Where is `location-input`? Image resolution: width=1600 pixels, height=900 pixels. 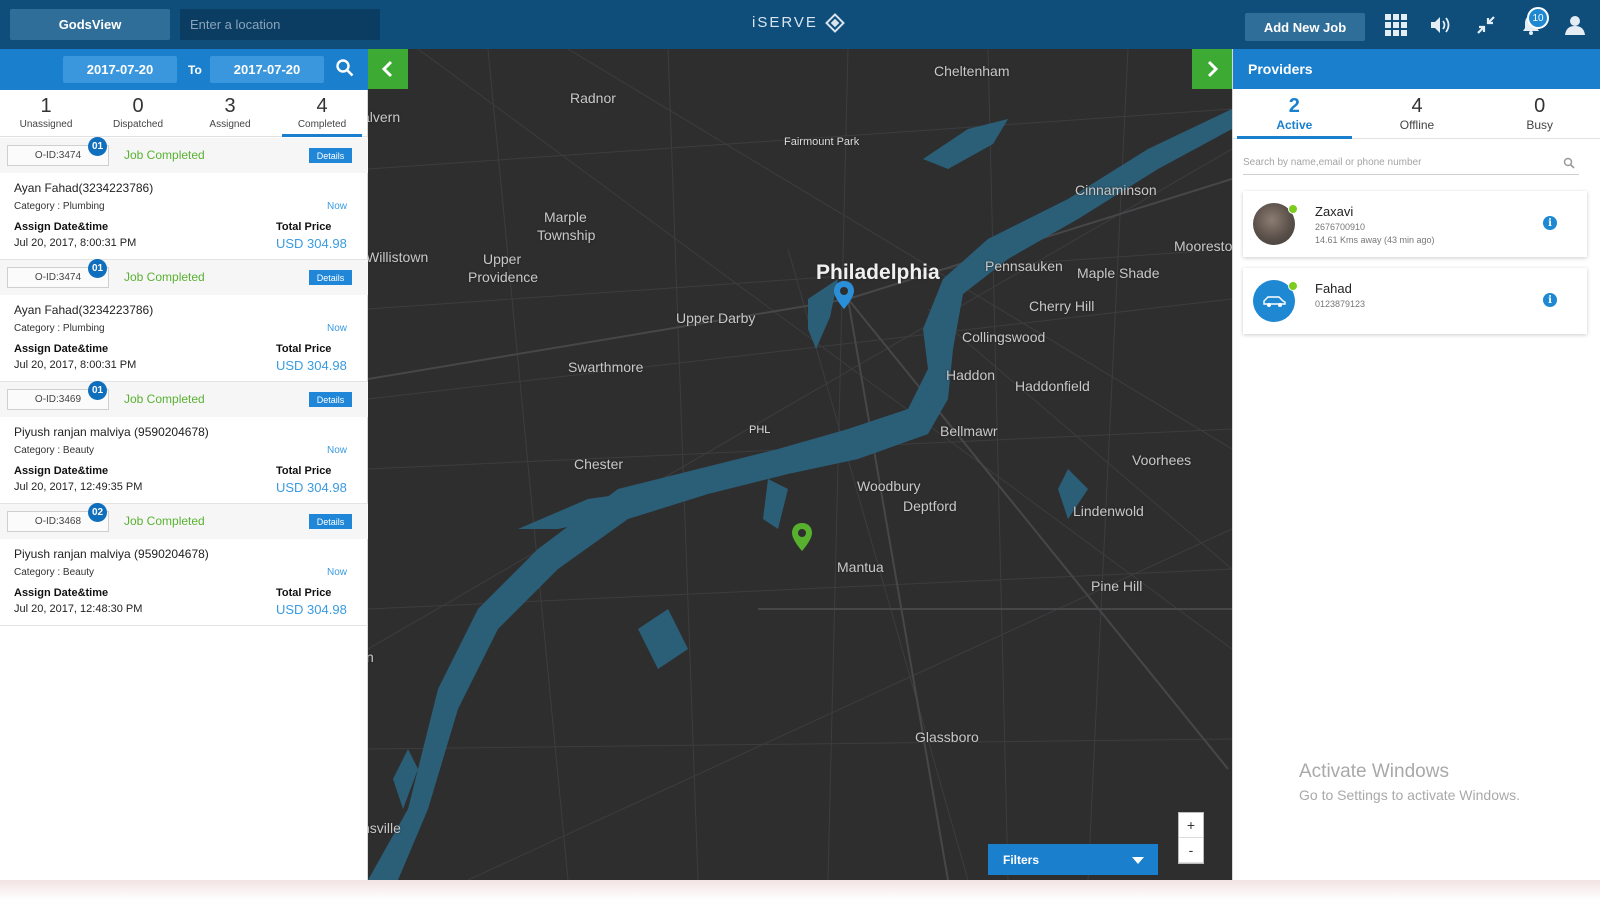 location-input is located at coordinates (280, 24).